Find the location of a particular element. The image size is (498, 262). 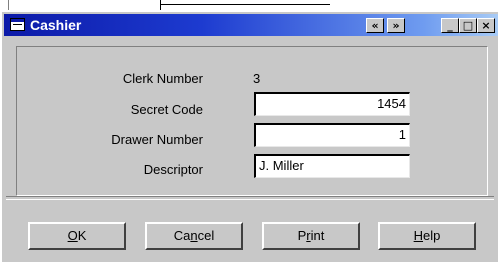

title-bar: Cashier « » _ □ × is located at coordinates (251, 25).